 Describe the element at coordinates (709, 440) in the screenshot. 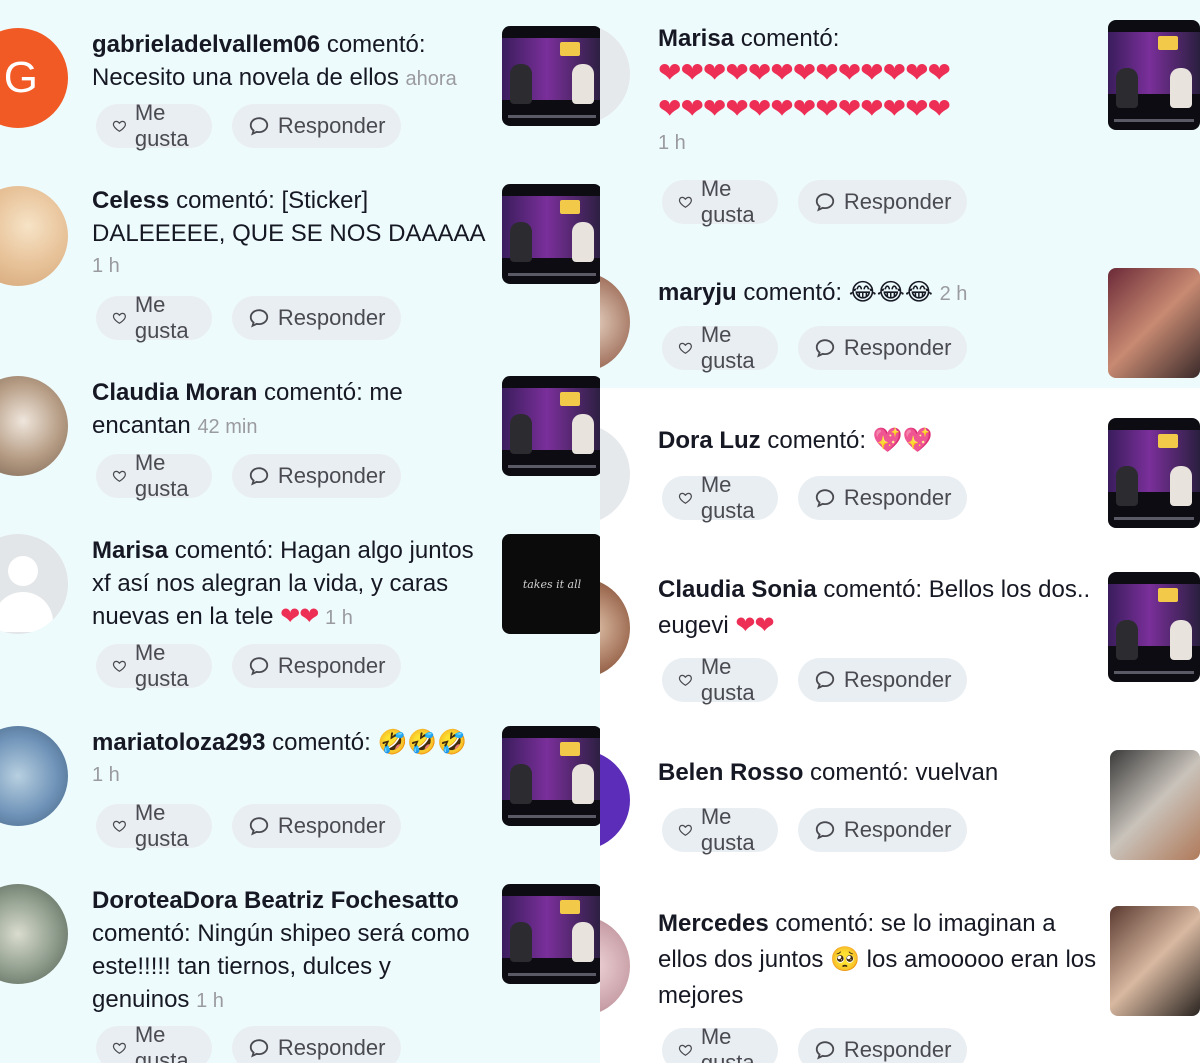

I see `comment-username: Dora Luz` at that location.